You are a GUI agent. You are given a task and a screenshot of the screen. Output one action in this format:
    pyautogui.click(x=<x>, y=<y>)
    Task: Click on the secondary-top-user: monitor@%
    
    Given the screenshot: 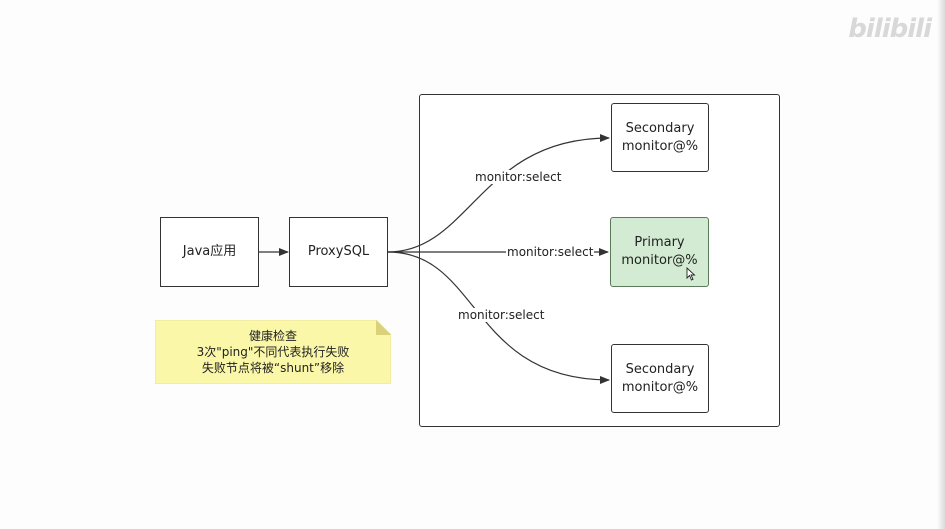 What is the action you would take?
    pyautogui.click(x=660, y=146)
    